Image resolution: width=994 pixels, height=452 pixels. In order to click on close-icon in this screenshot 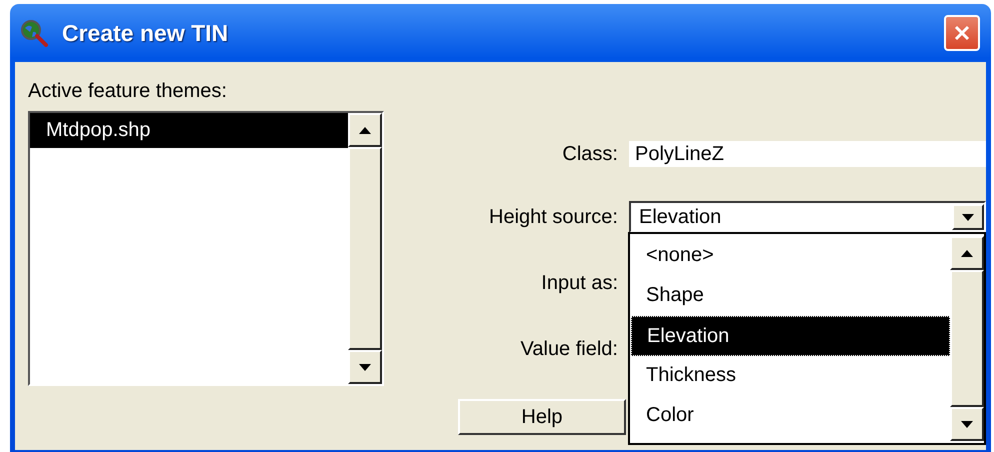, I will do `click(962, 33)`.